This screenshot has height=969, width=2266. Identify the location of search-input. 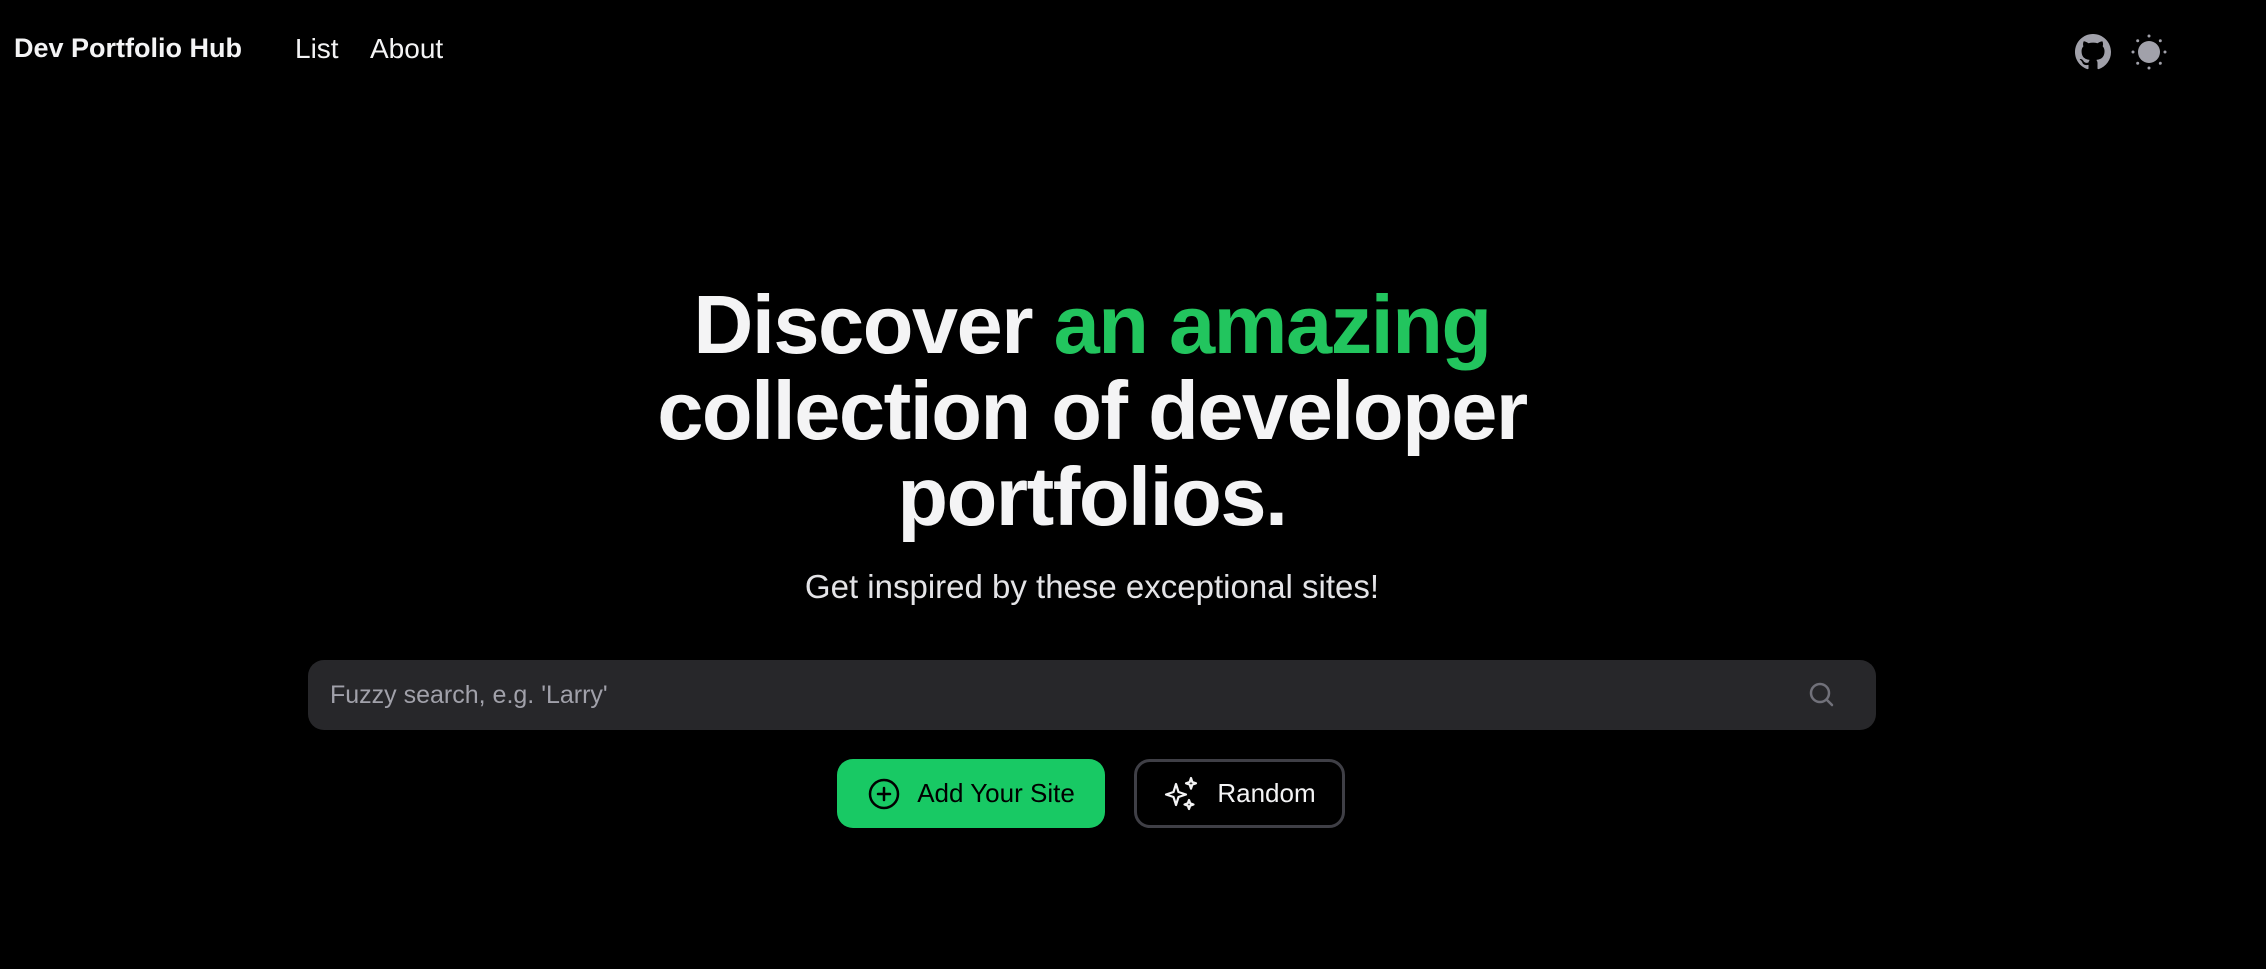
(1092, 695).